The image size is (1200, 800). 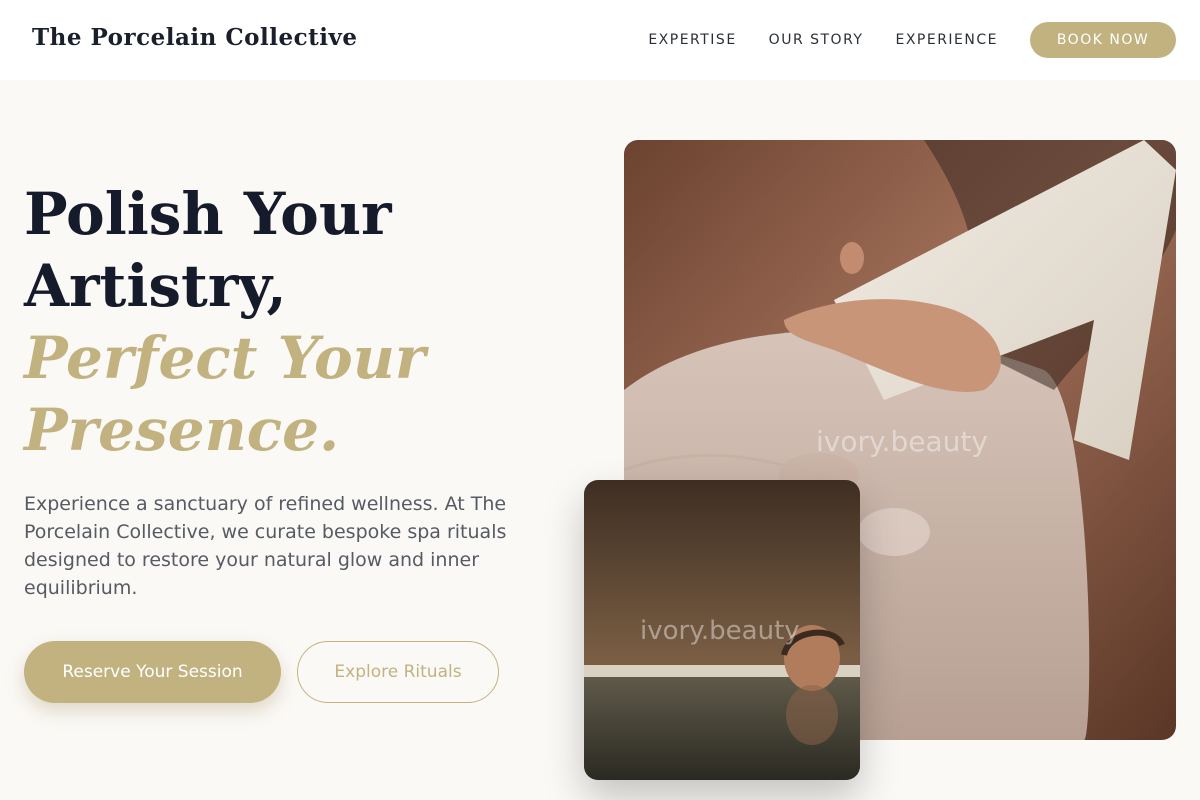 I want to click on hero-title-line-2: Artistry,, so click(x=155, y=286).